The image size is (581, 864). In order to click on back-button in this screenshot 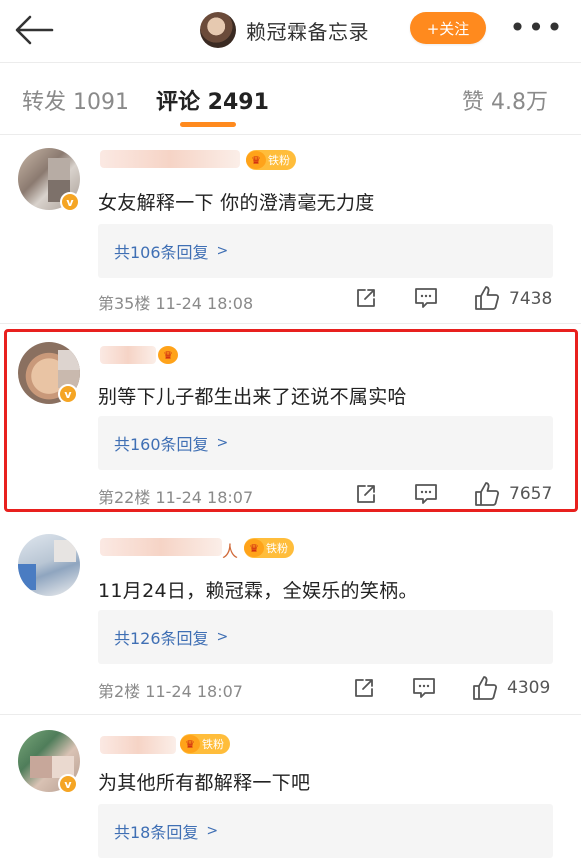, I will do `click(34, 30)`.